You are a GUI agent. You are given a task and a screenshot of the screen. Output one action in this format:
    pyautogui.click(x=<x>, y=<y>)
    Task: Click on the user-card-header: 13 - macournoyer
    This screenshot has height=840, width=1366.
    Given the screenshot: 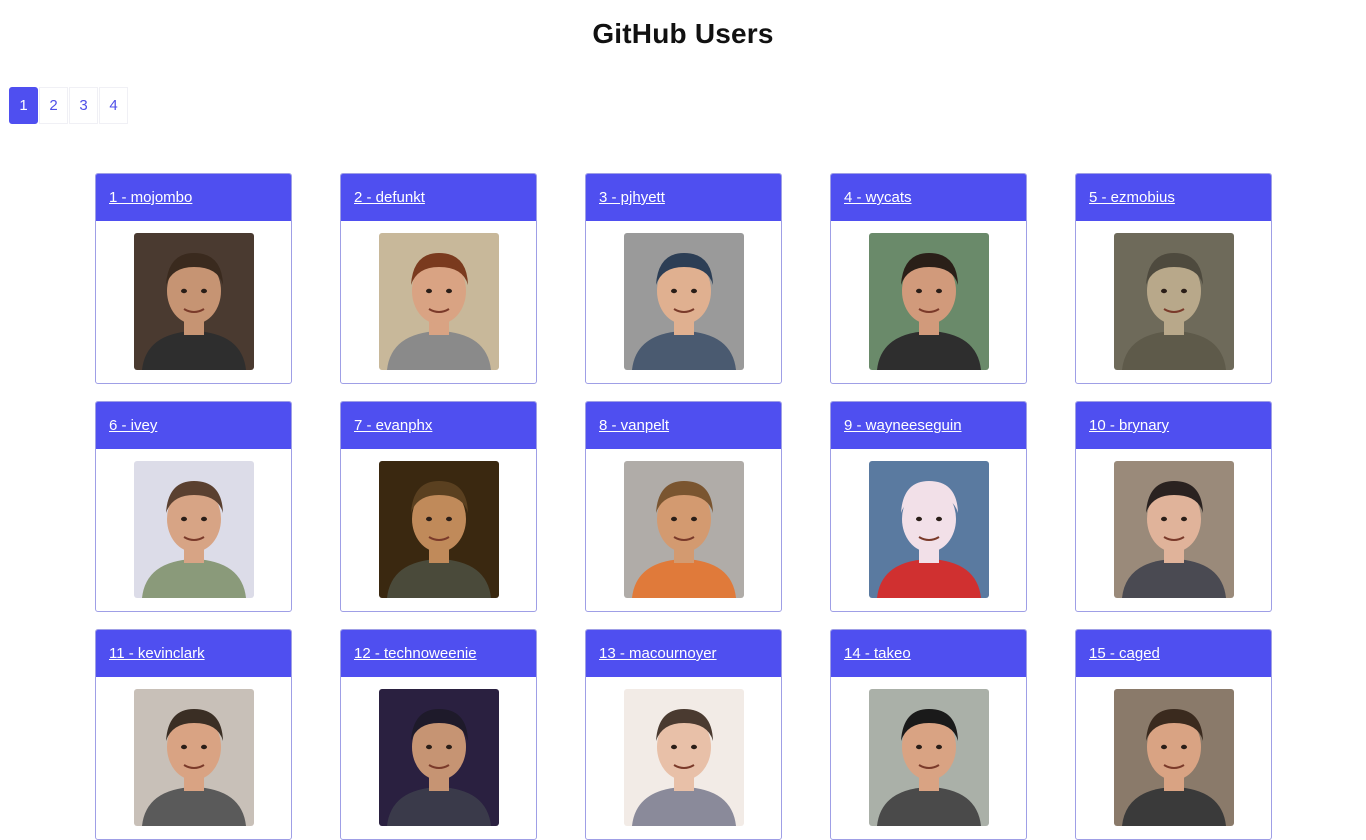 What is the action you would take?
    pyautogui.click(x=683, y=653)
    